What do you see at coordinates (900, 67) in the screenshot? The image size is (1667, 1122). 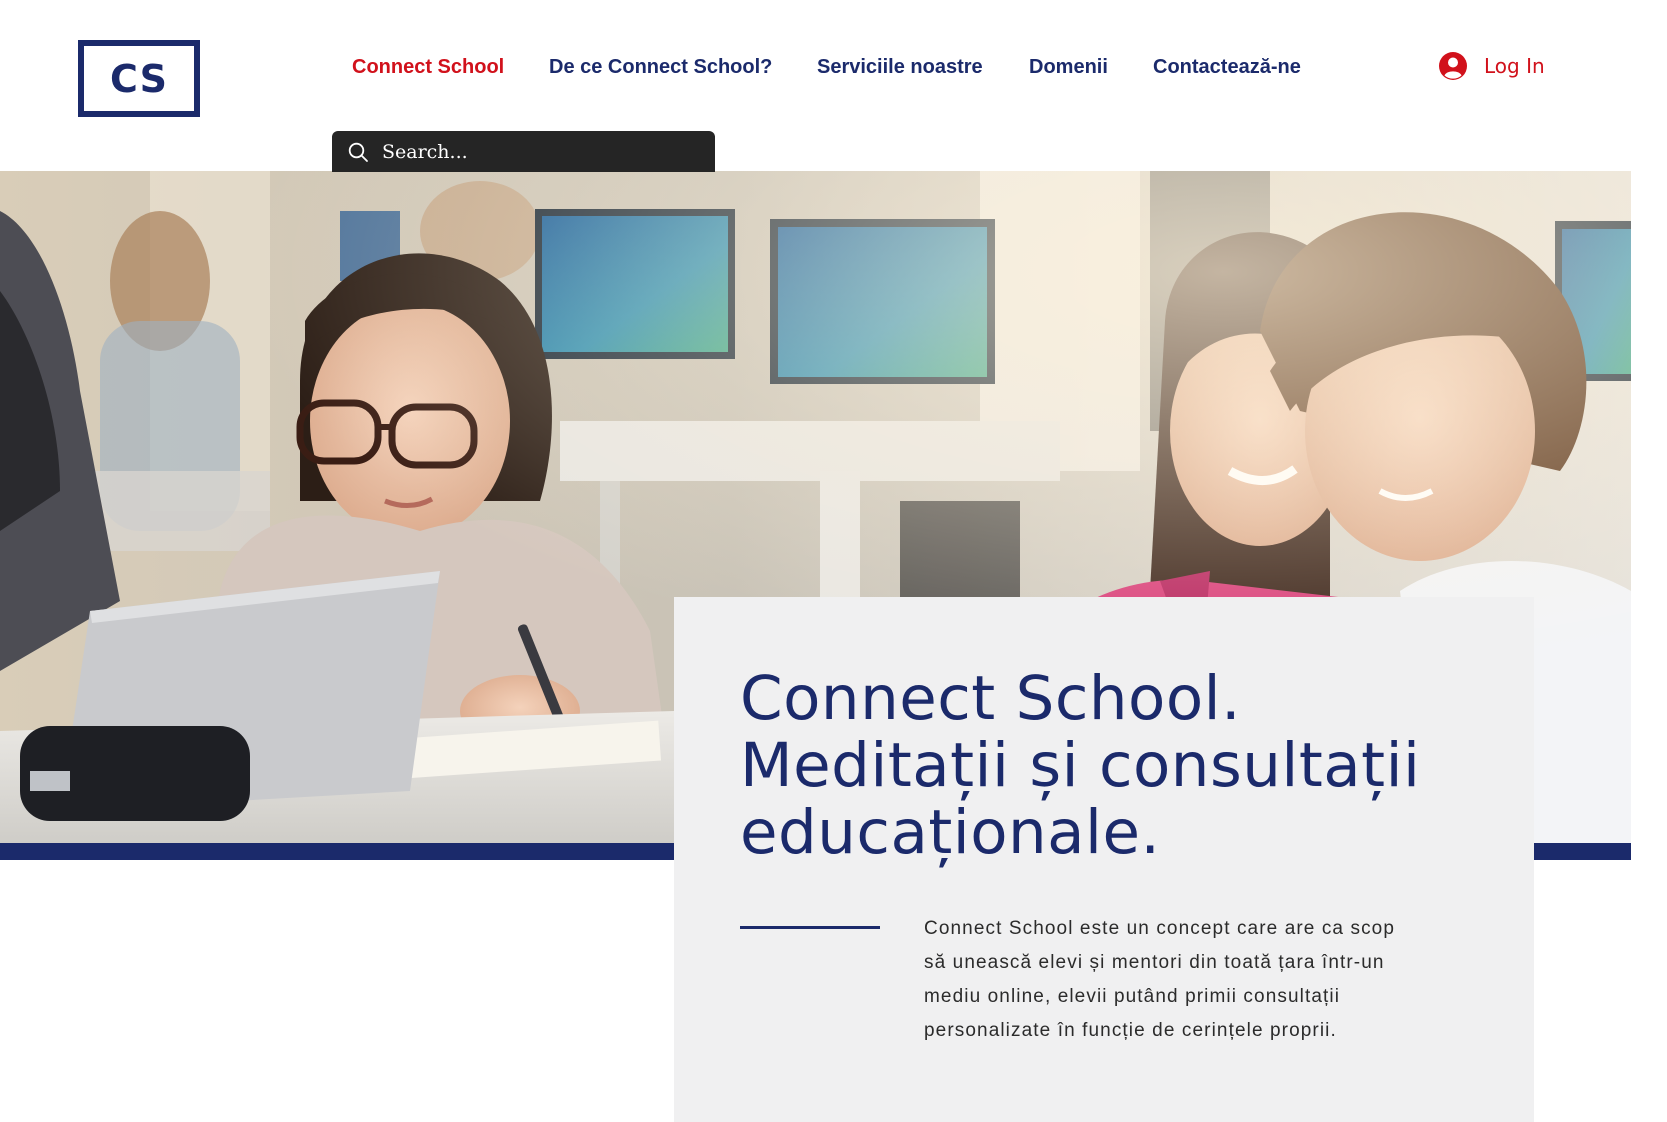 I see `nav-item-serviciile-noastre: Serviciile noastre` at bounding box center [900, 67].